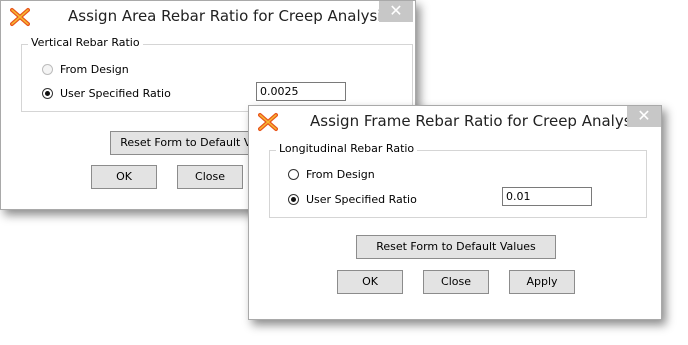  What do you see at coordinates (547, 196) in the screenshot?
I see `ratio-input: 0.01` at bounding box center [547, 196].